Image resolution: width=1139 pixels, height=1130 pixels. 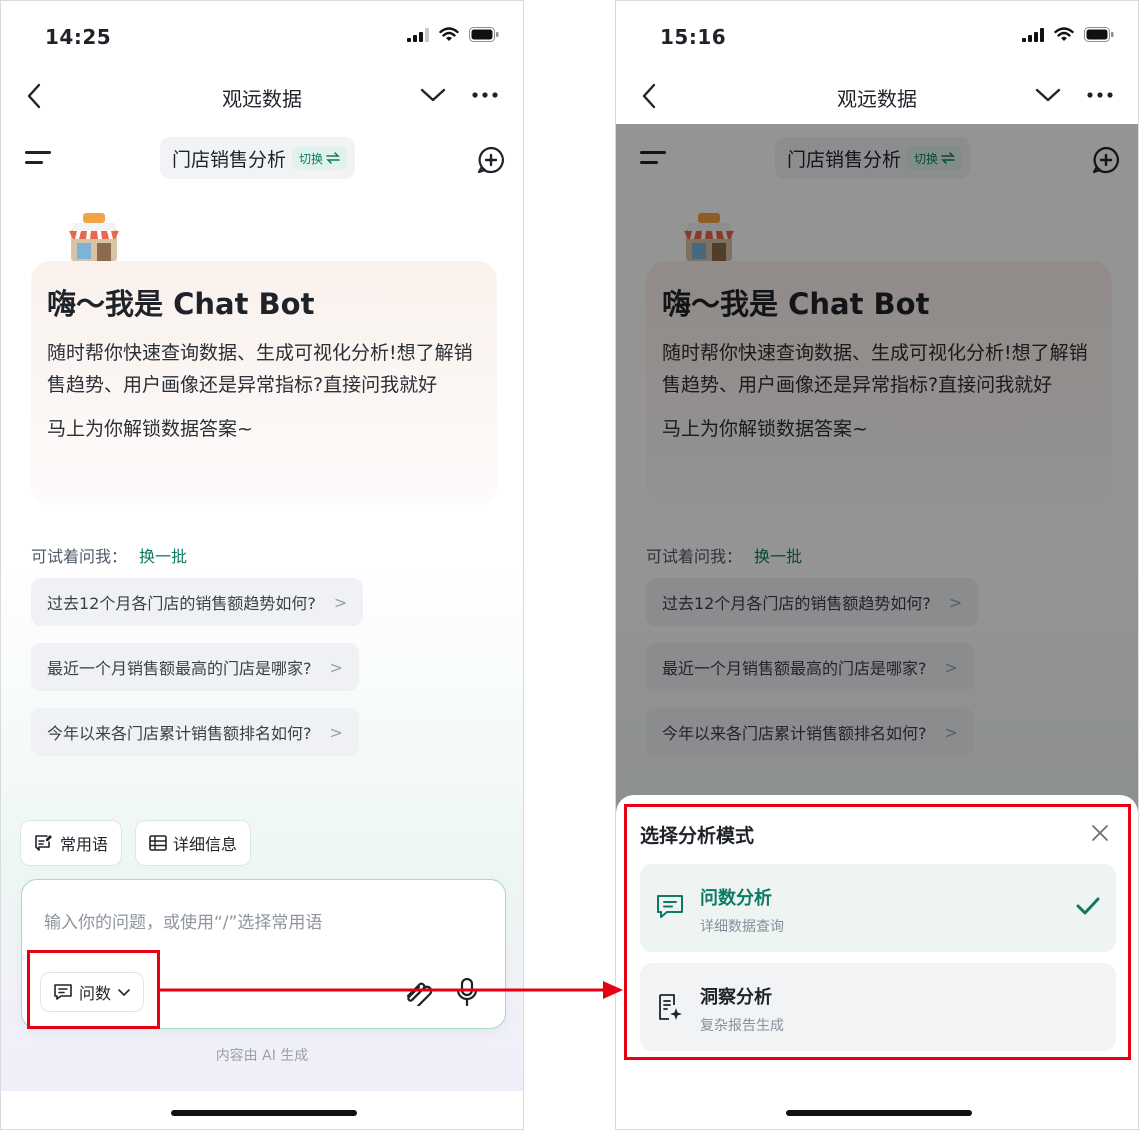 I want to click on suggestion-text: 最近一个月销售额最高的门店是哪家?, so click(x=179, y=668).